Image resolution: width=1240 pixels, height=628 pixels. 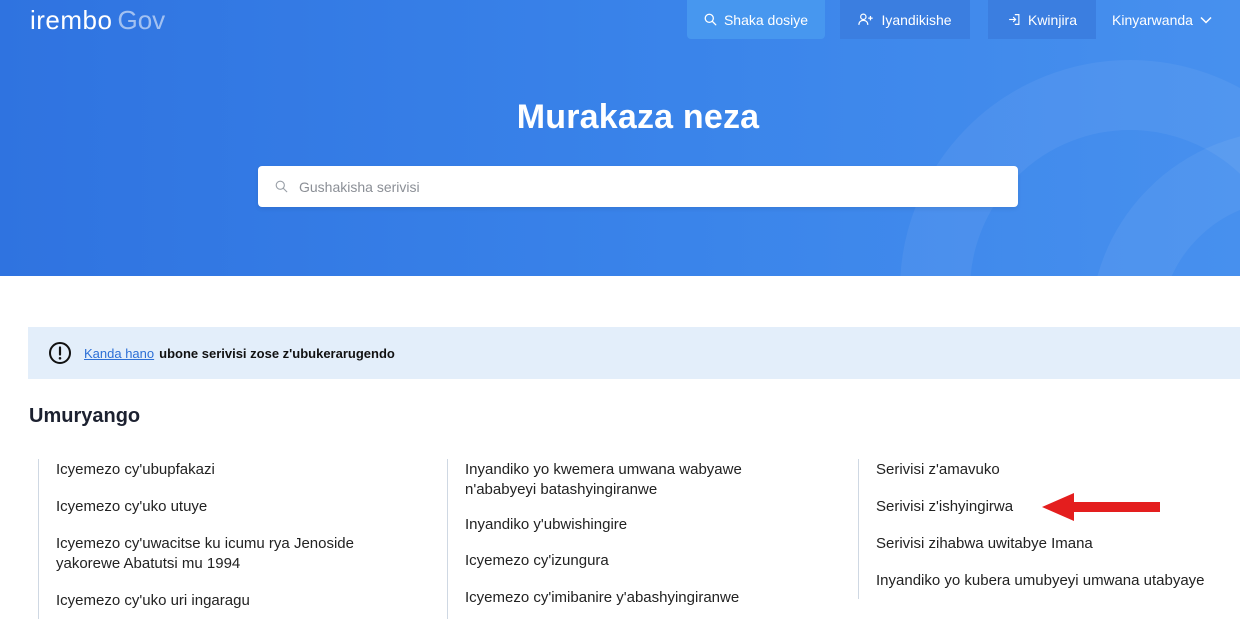 What do you see at coordinates (85, 416) in the screenshot?
I see `category-title: Umuryango` at bounding box center [85, 416].